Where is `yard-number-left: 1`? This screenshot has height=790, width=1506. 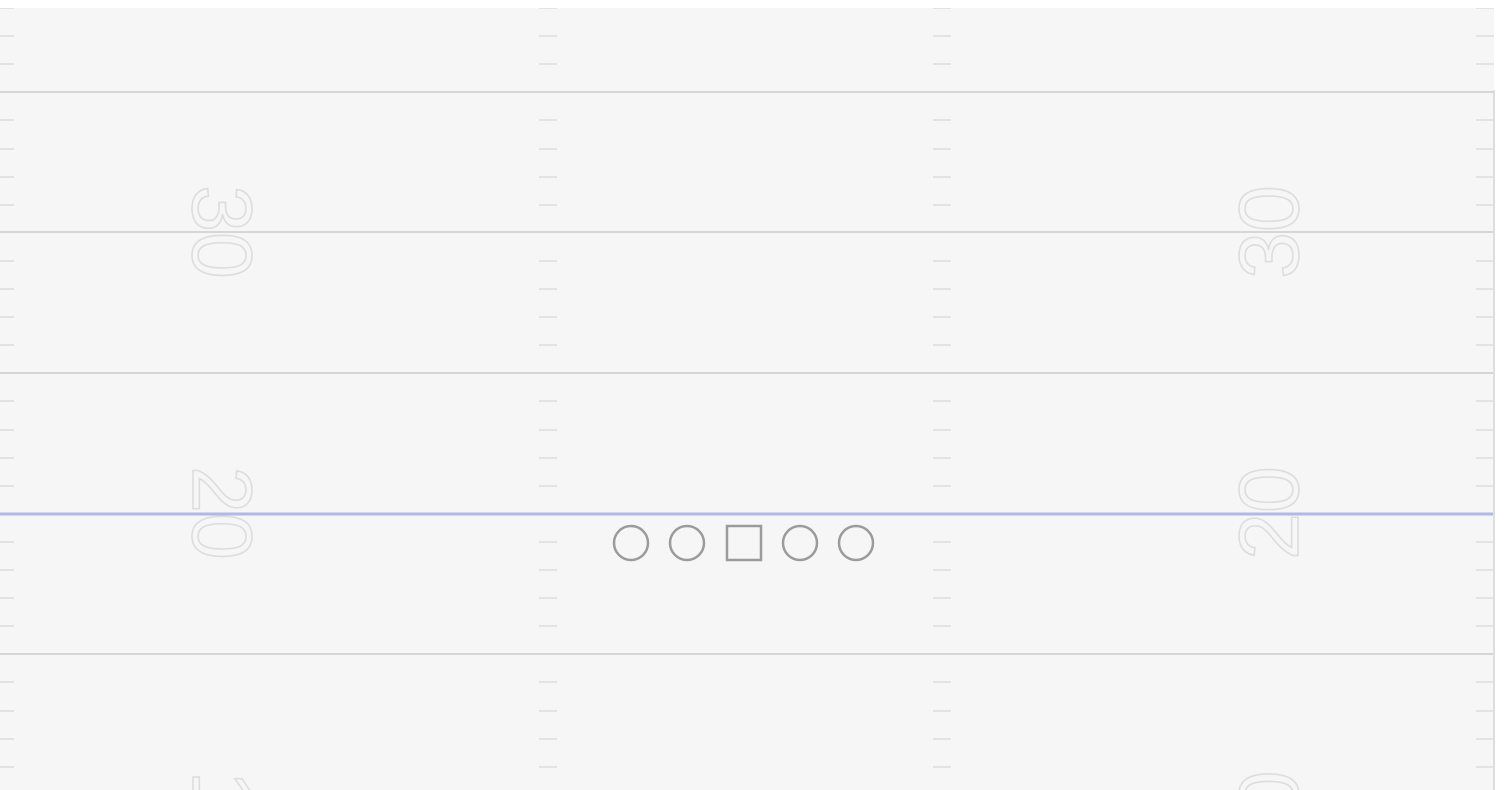 yard-number-left: 1 is located at coordinates (222, 780).